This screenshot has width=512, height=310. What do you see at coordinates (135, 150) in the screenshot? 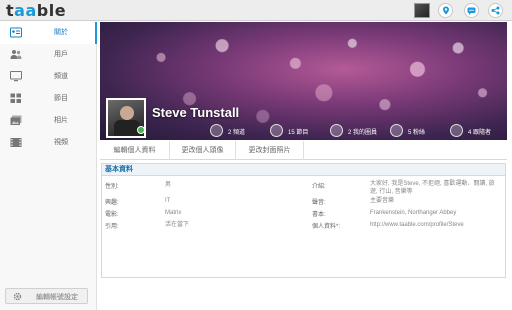
I see `tab-edit-profile: 編輯個人資料` at bounding box center [135, 150].